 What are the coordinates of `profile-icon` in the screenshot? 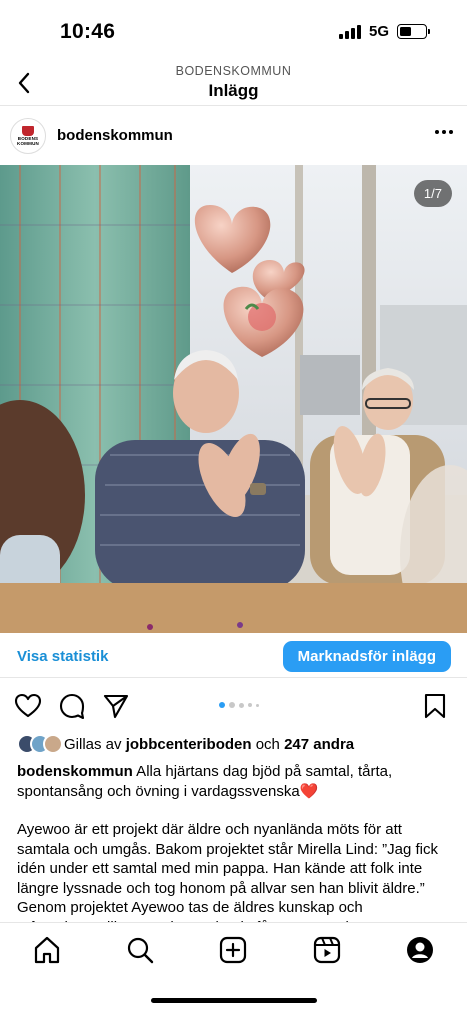 It's located at (420, 950).